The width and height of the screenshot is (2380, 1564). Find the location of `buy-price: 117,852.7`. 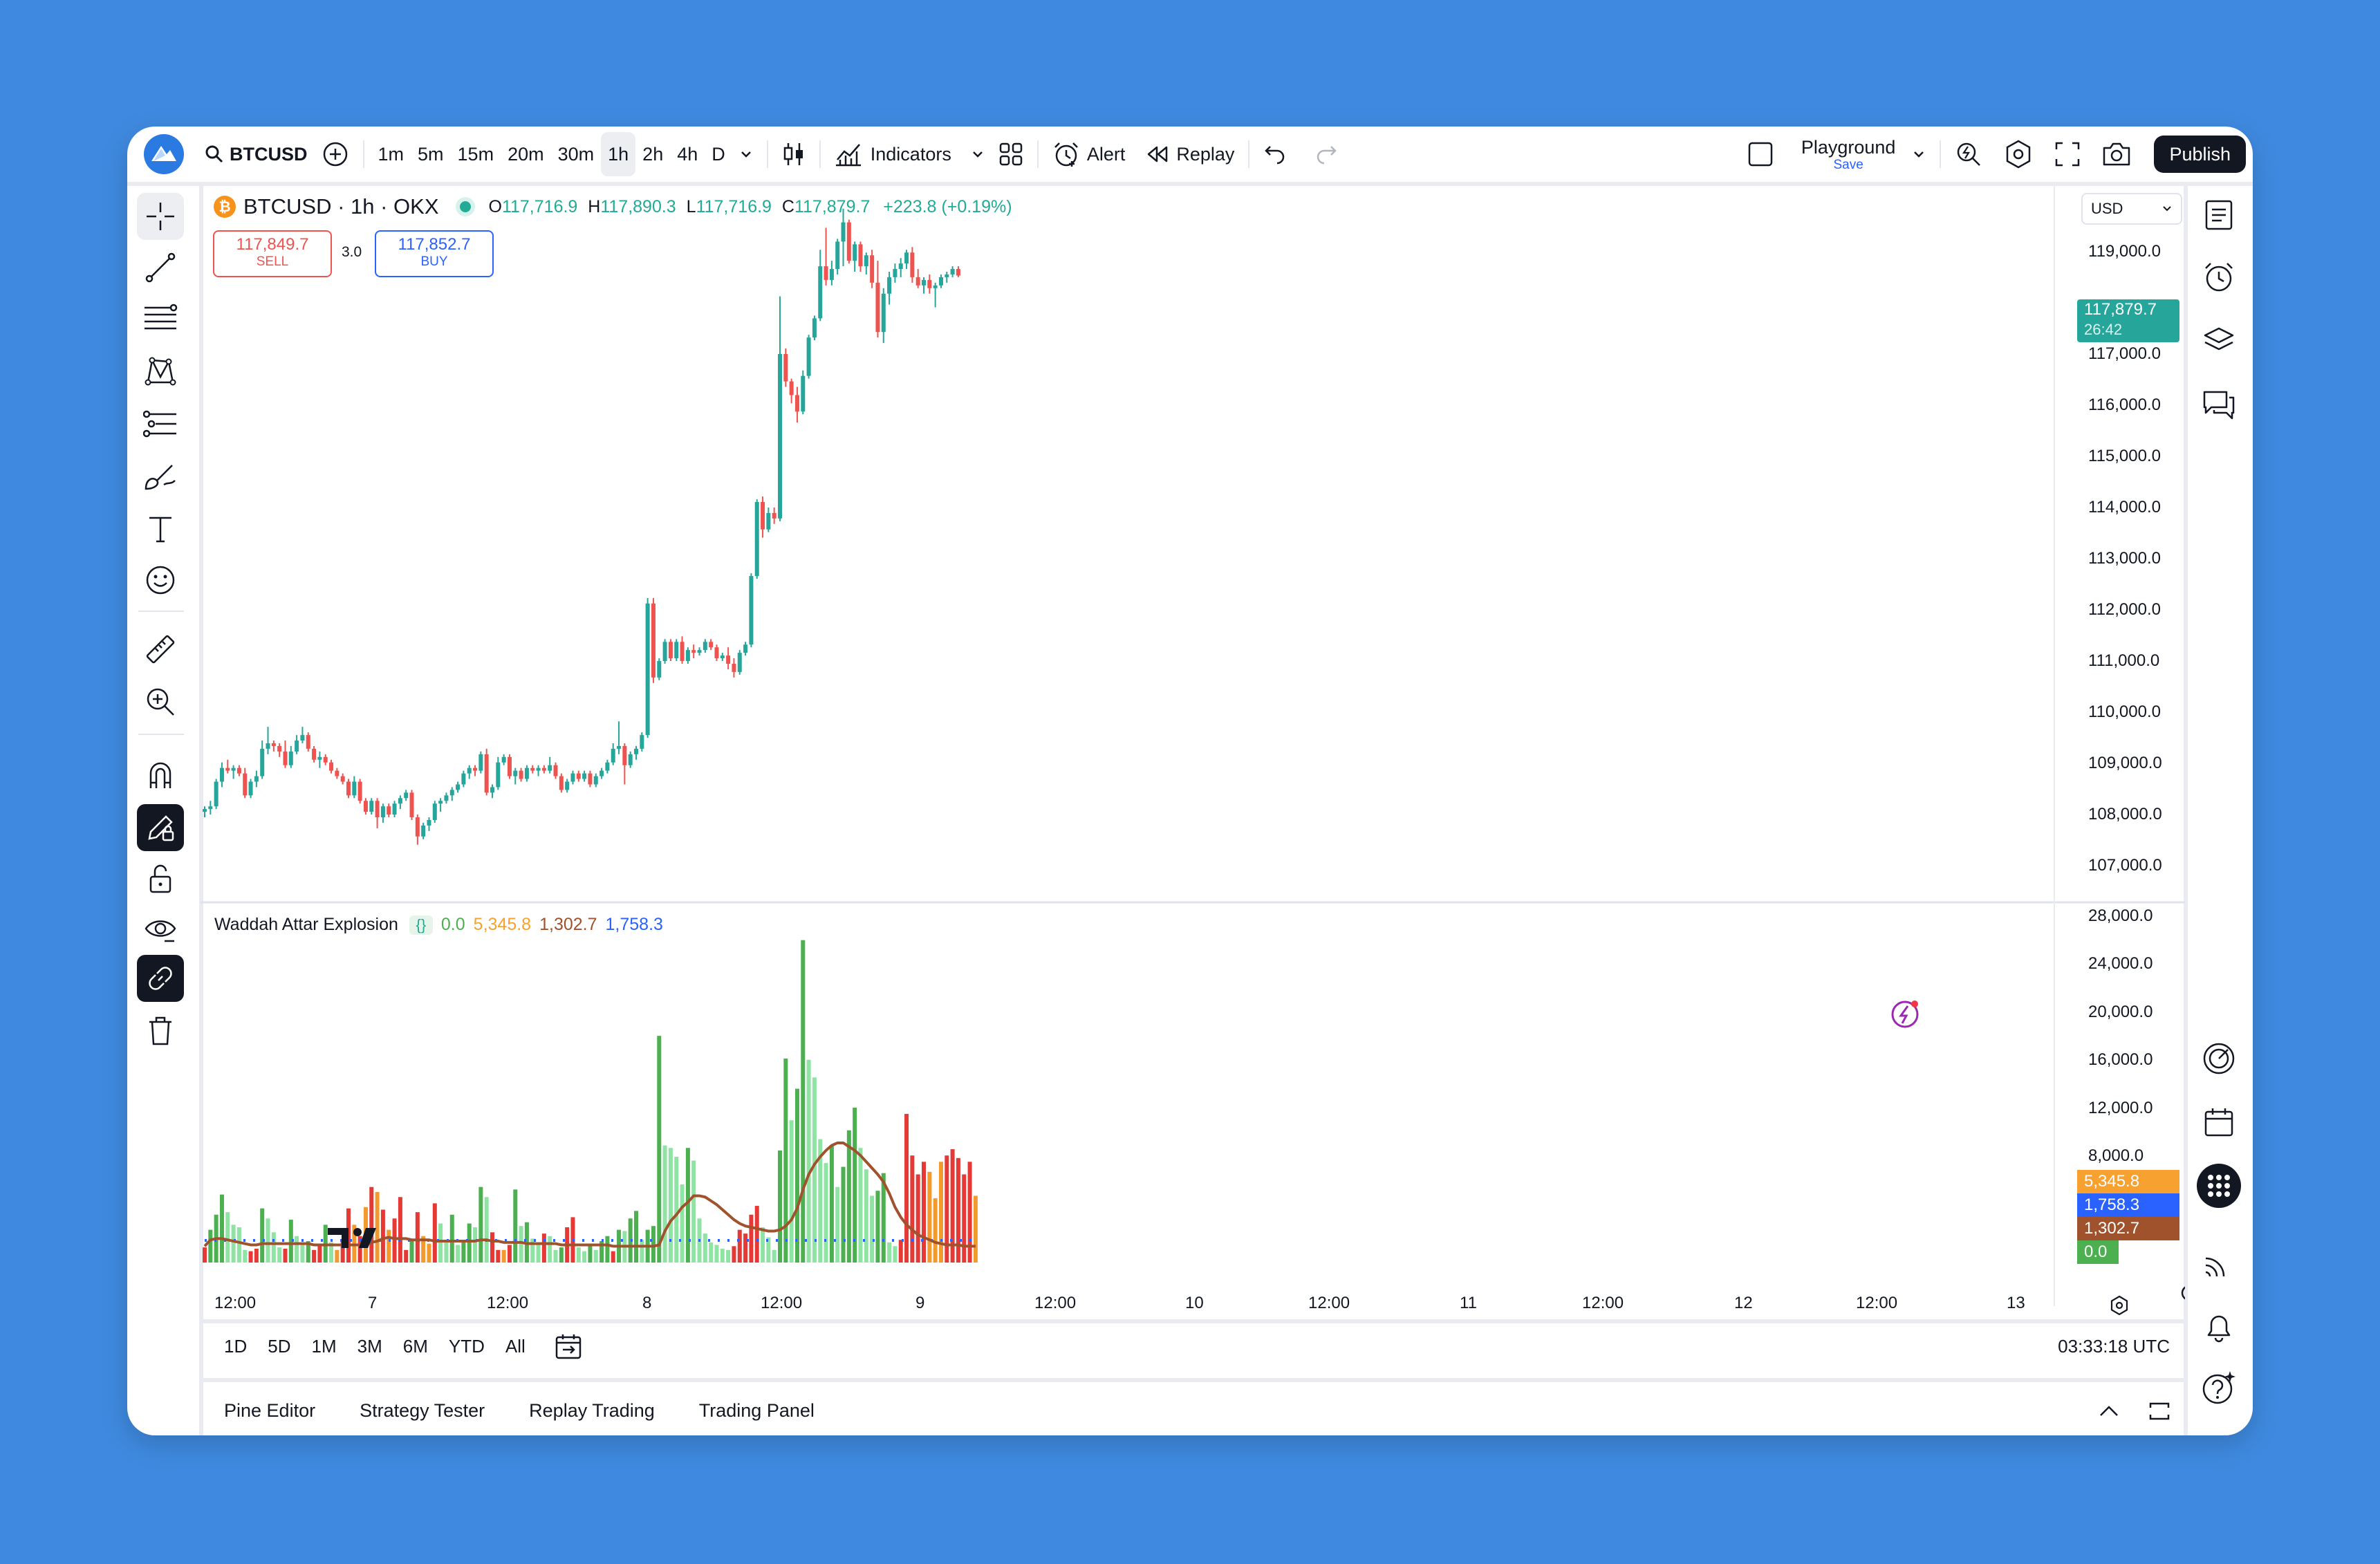

buy-price: 117,852.7 is located at coordinates (434, 244).